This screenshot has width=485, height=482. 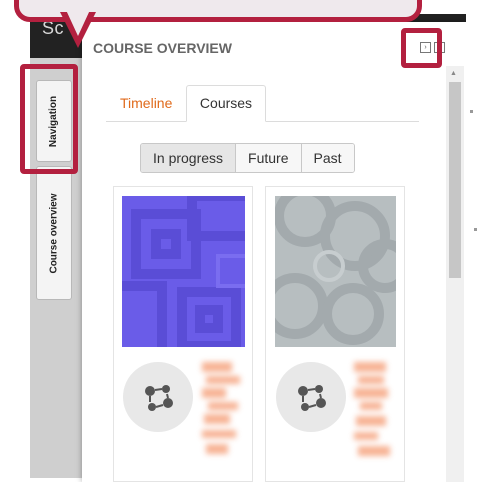 What do you see at coordinates (421, 48) in the screenshot?
I see `highlight-dock-action` at bounding box center [421, 48].